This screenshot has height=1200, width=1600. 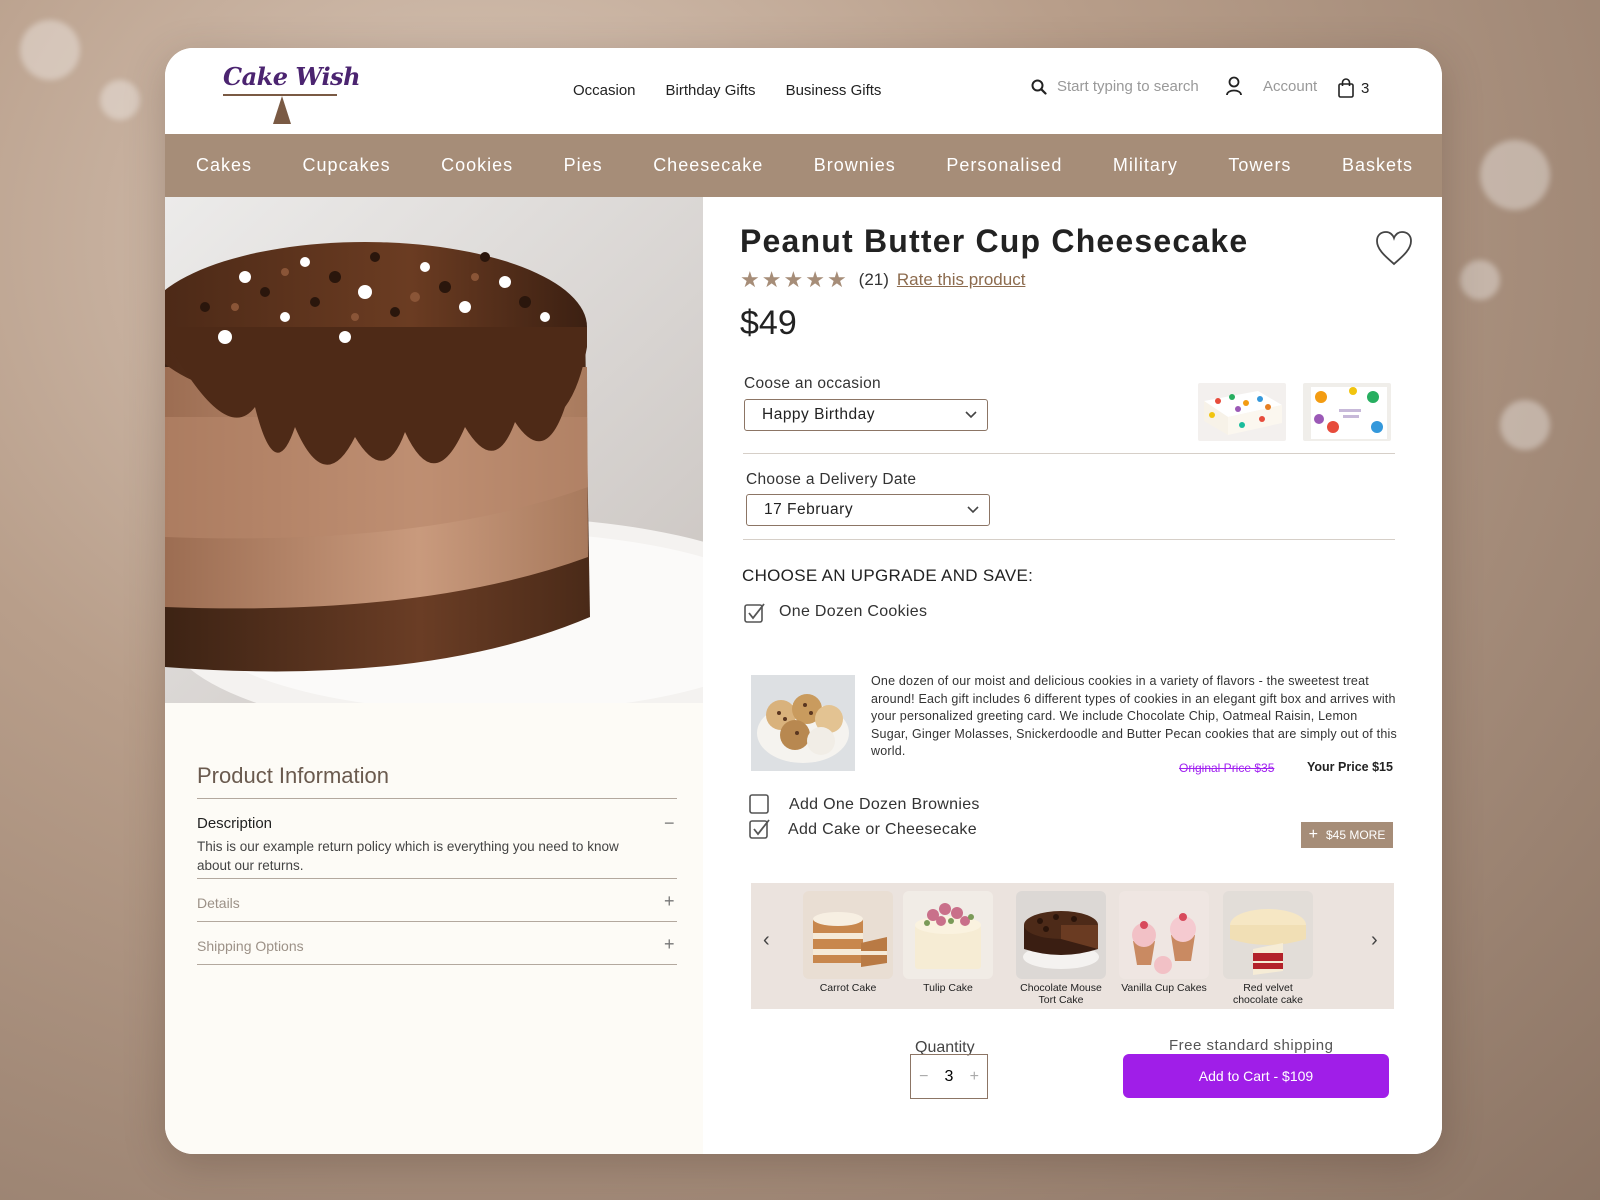 What do you see at coordinates (711, 90) in the screenshot?
I see `nav-birthday-gifts: Birthday Gifts` at bounding box center [711, 90].